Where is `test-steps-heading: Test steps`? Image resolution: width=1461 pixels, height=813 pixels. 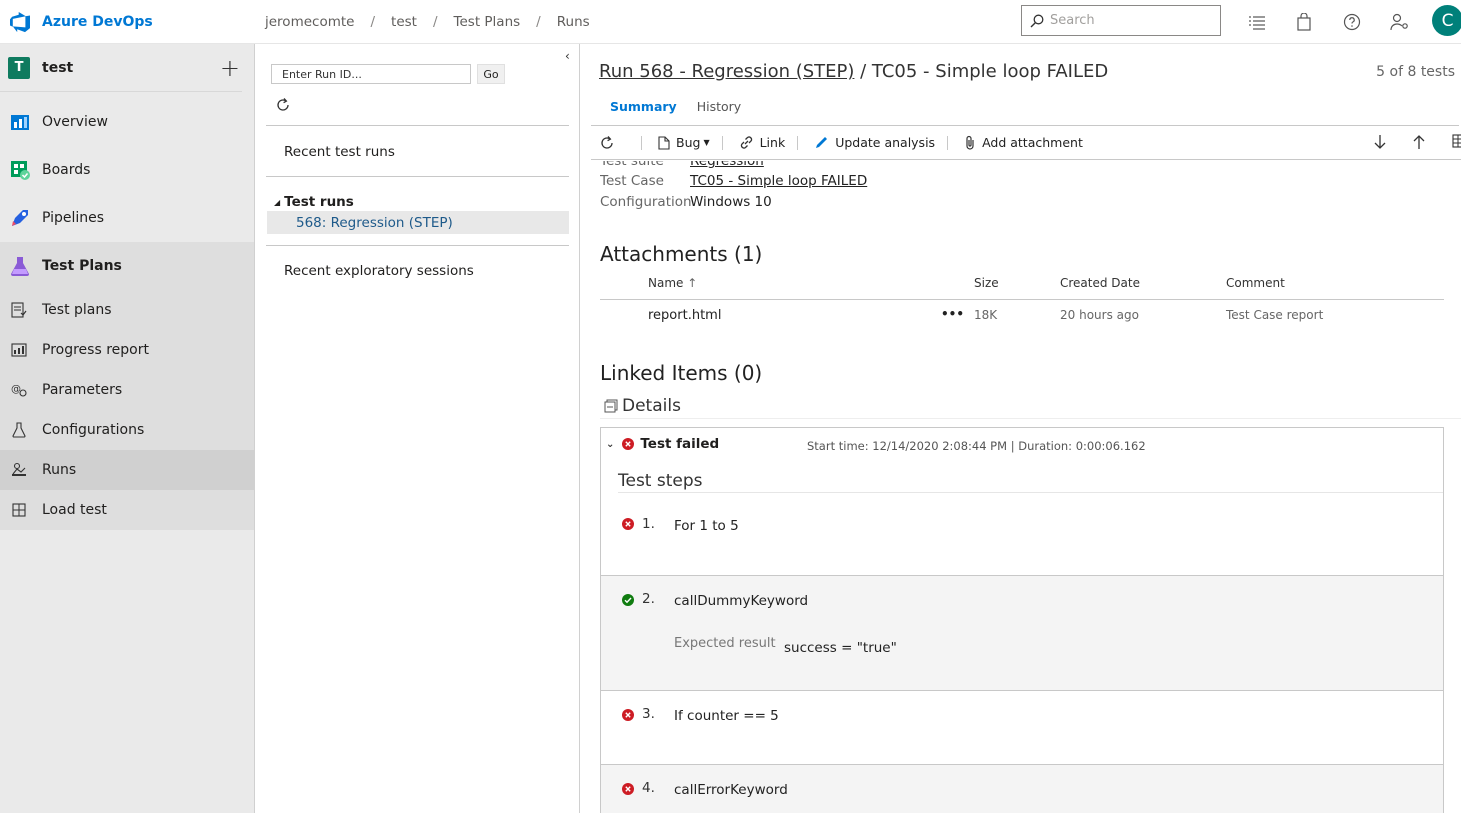 test-steps-heading: Test steps is located at coordinates (660, 481).